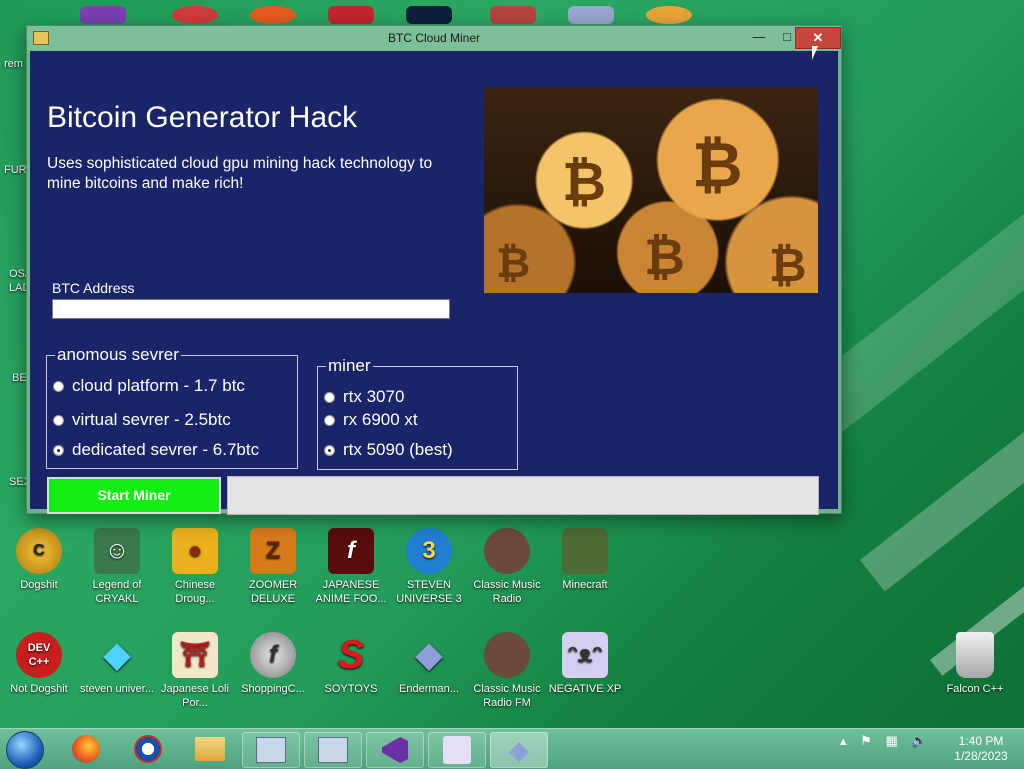 Image resolution: width=1024 pixels, height=769 pixels. I want to click on miner-option-rtx3070: rtx 3070, so click(364, 397).